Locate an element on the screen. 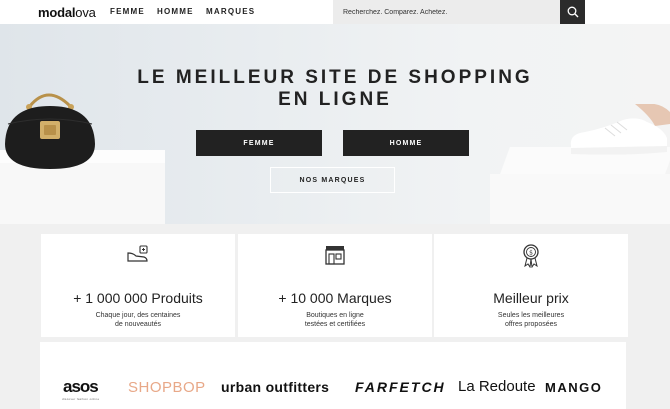 Image resolution: width=670 pixels, height=409 pixels. feature-title: + 10 000 Marques is located at coordinates (335, 298).